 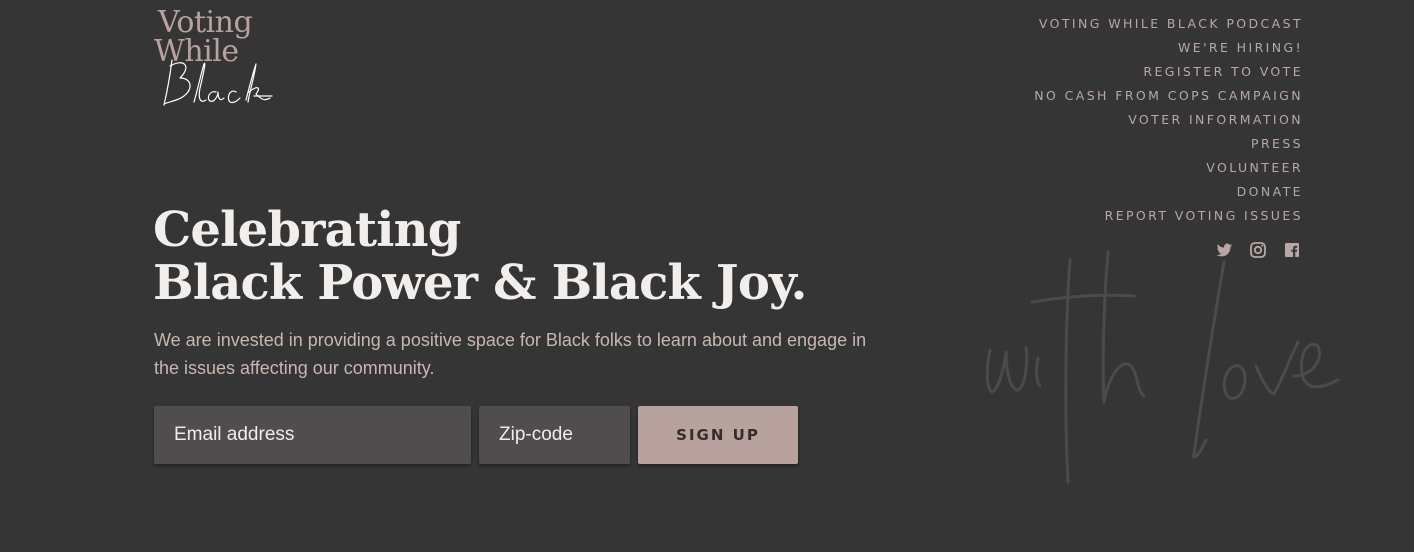 I want to click on site-logo: Voting While, so click(x=214, y=59).